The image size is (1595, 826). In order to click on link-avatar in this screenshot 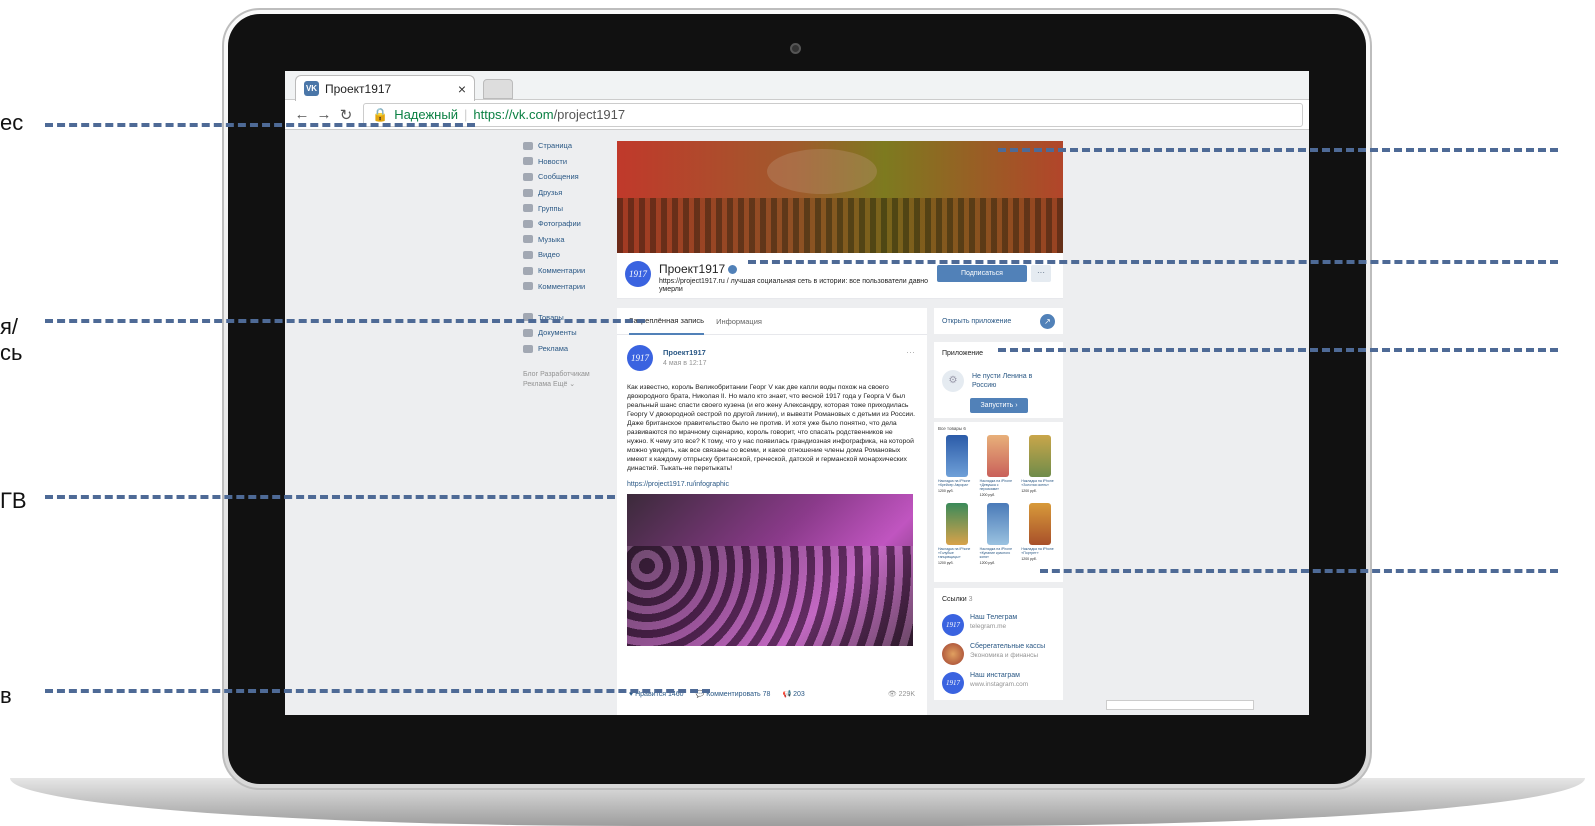, I will do `click(953, 654)`.